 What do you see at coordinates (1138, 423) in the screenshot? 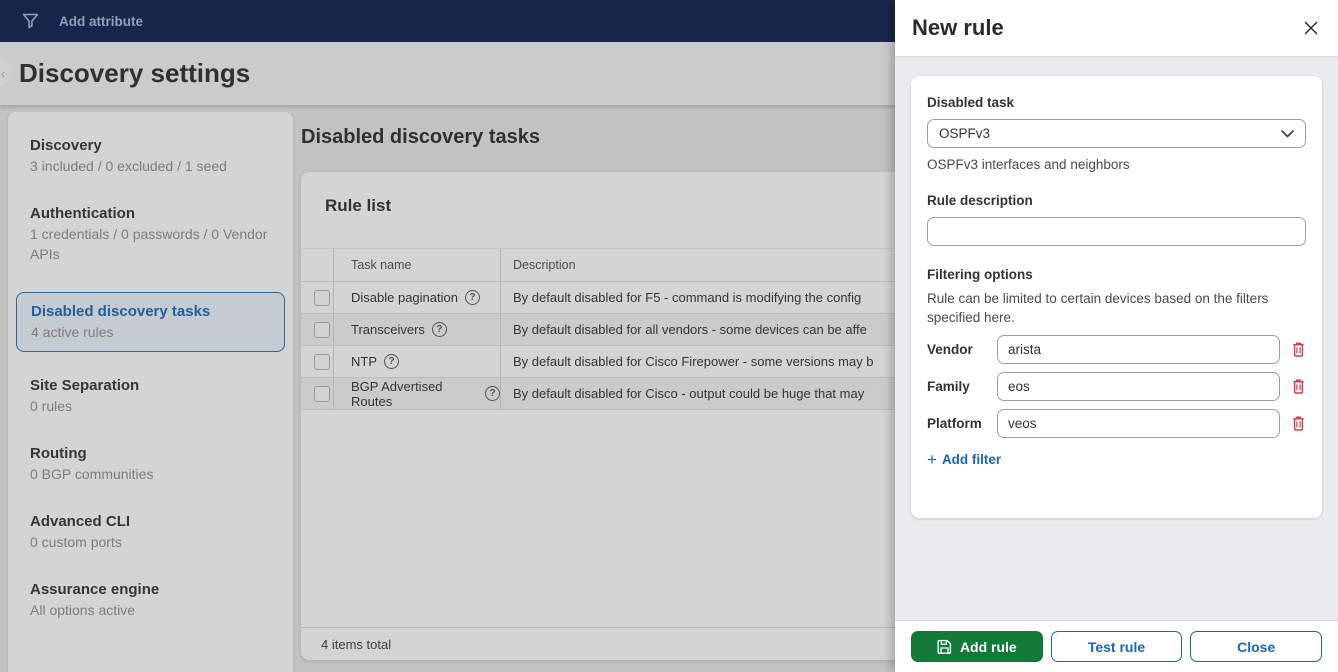
I see `platform-input` at bounding box center [1138, 423].